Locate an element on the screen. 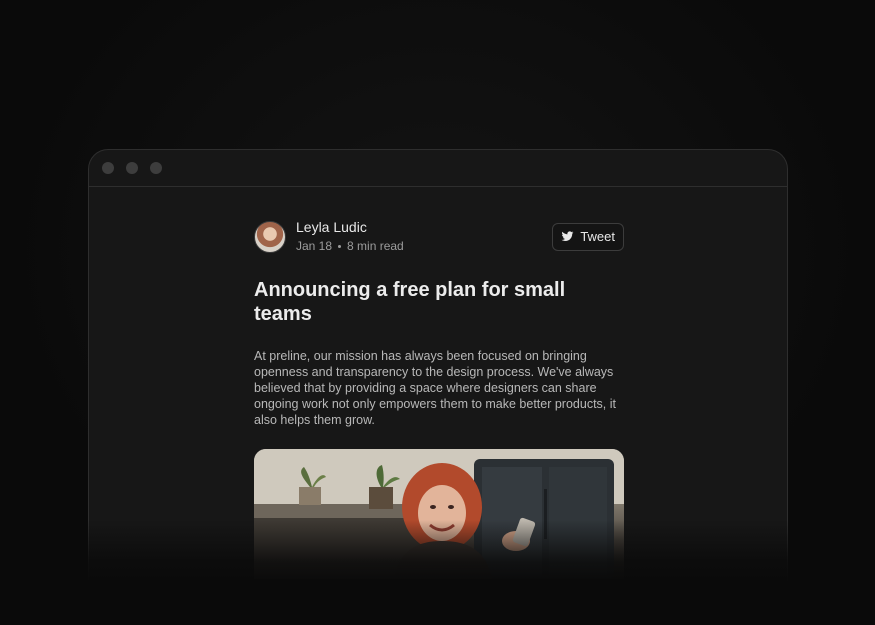 Image resolution: width=875 pixels, height=625 pixels. author: Leyla Ludic Jan 18 8 min read is located at coordinates (329, 236).